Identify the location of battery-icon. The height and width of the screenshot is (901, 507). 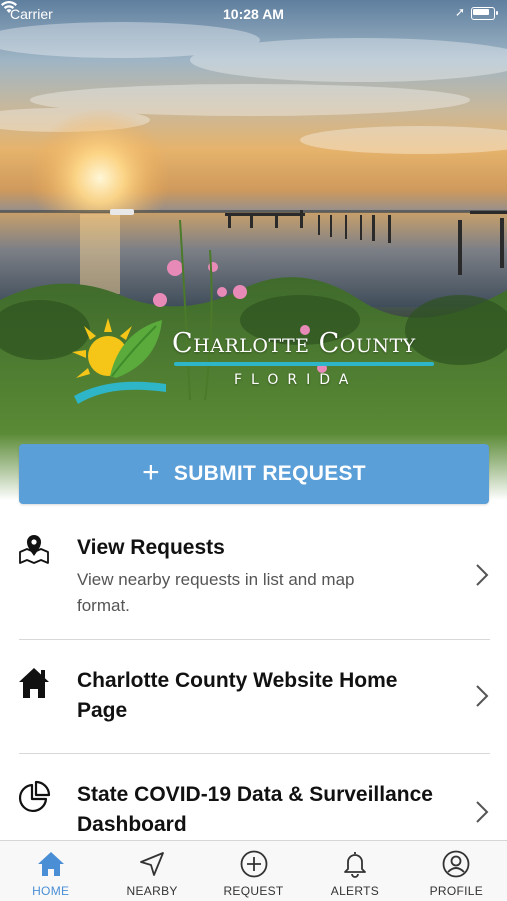
(484, 13).